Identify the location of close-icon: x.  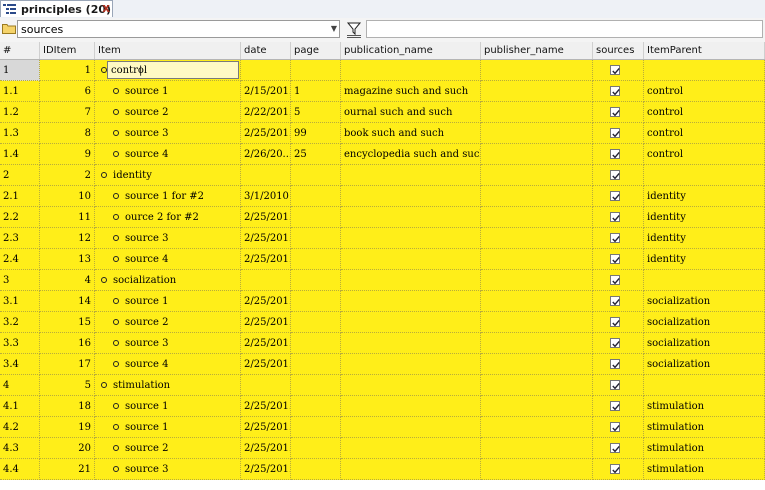
(106, 8).